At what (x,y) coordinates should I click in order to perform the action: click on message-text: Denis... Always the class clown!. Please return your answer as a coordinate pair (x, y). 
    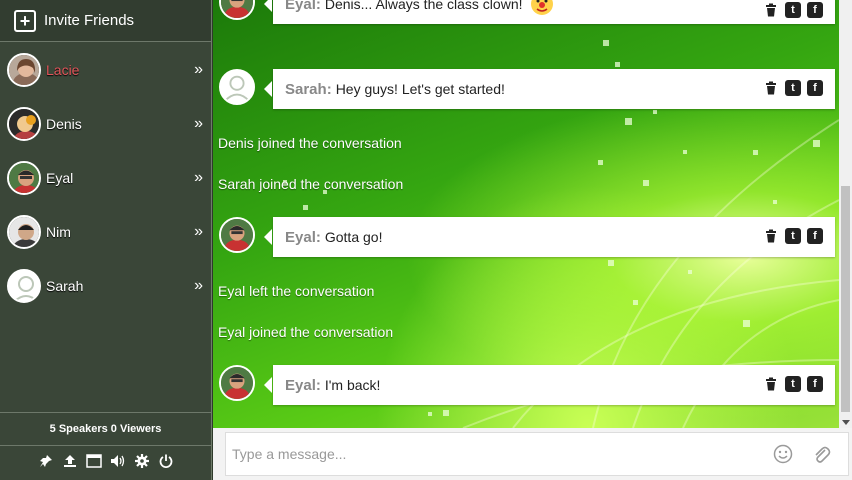
    Looking at the image, I should click on (423, 6).